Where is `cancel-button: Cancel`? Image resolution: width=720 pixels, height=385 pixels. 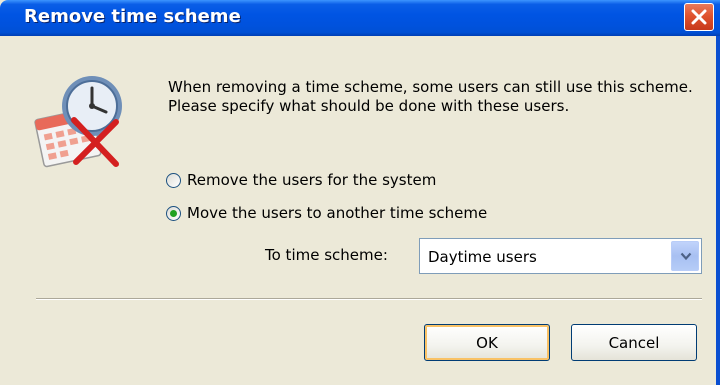
cancel-button: Cancel is located at coordinates (634, 342).